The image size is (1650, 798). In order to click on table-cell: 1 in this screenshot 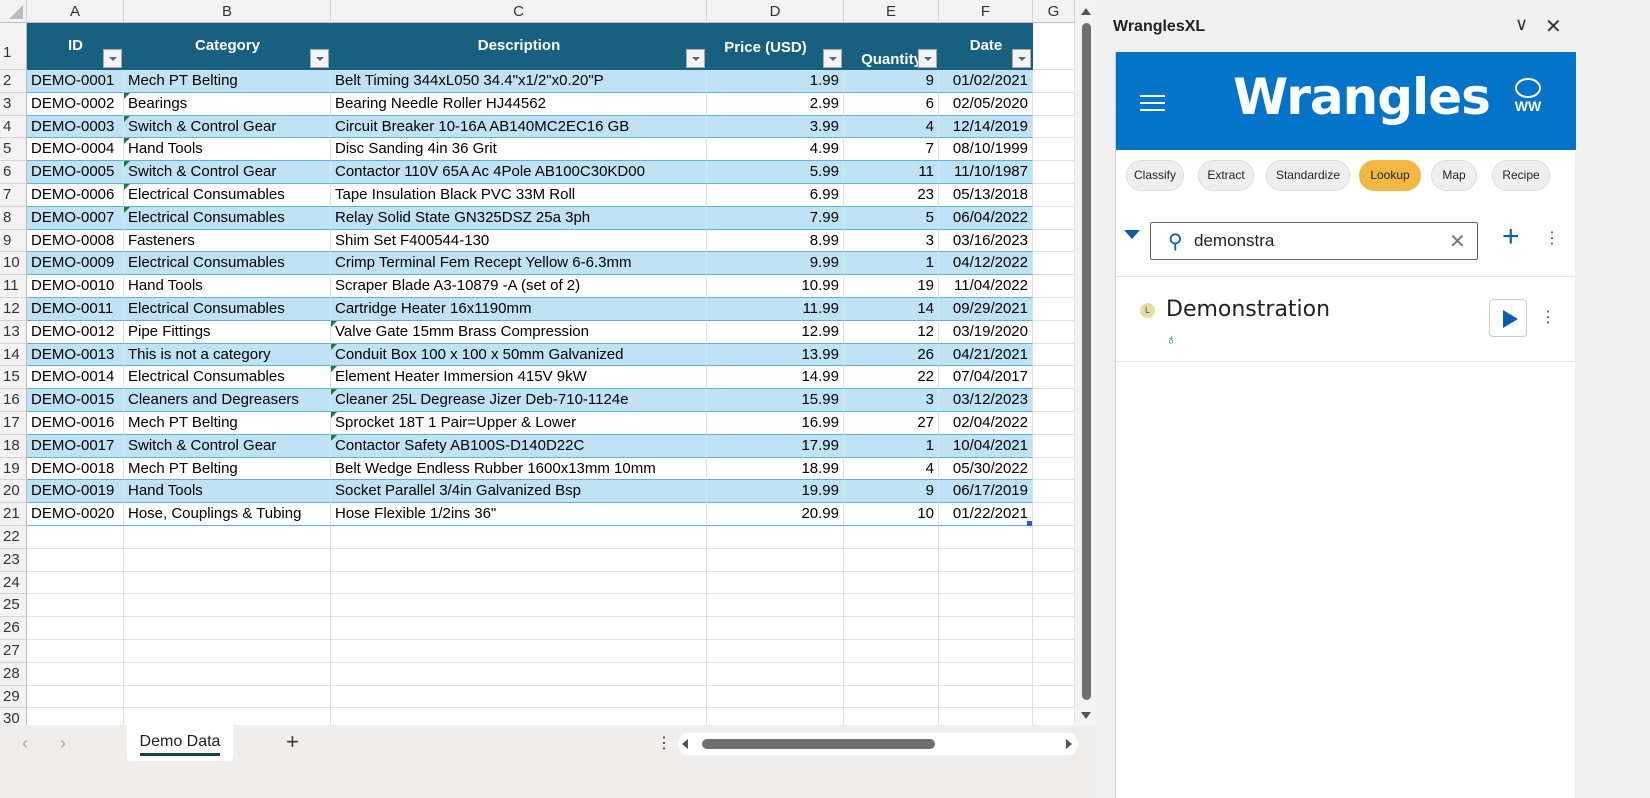, I will do `click(891, 264)`.